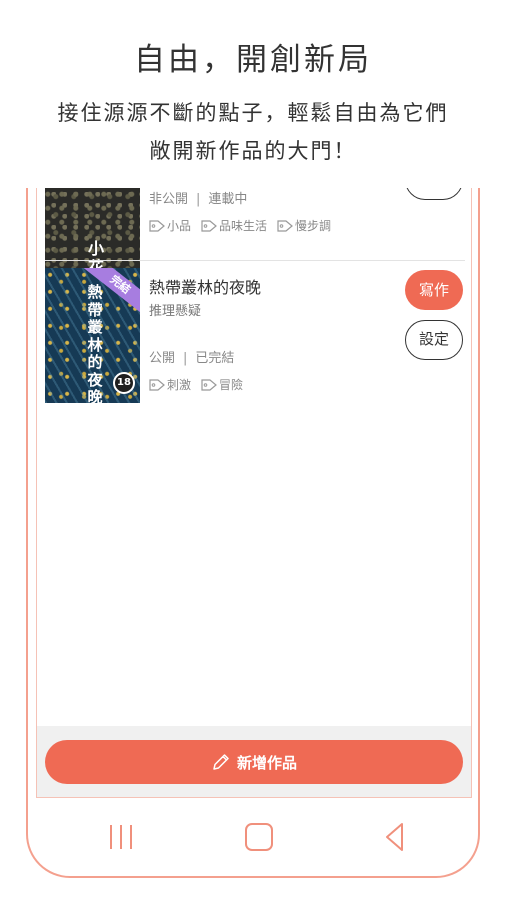 The width and height of the screenshot is (506, 900). Describe the element at coordinates (95, 343) in the screenshot. I see `cover-title: 熱帶叢林的夜晚` at that location.